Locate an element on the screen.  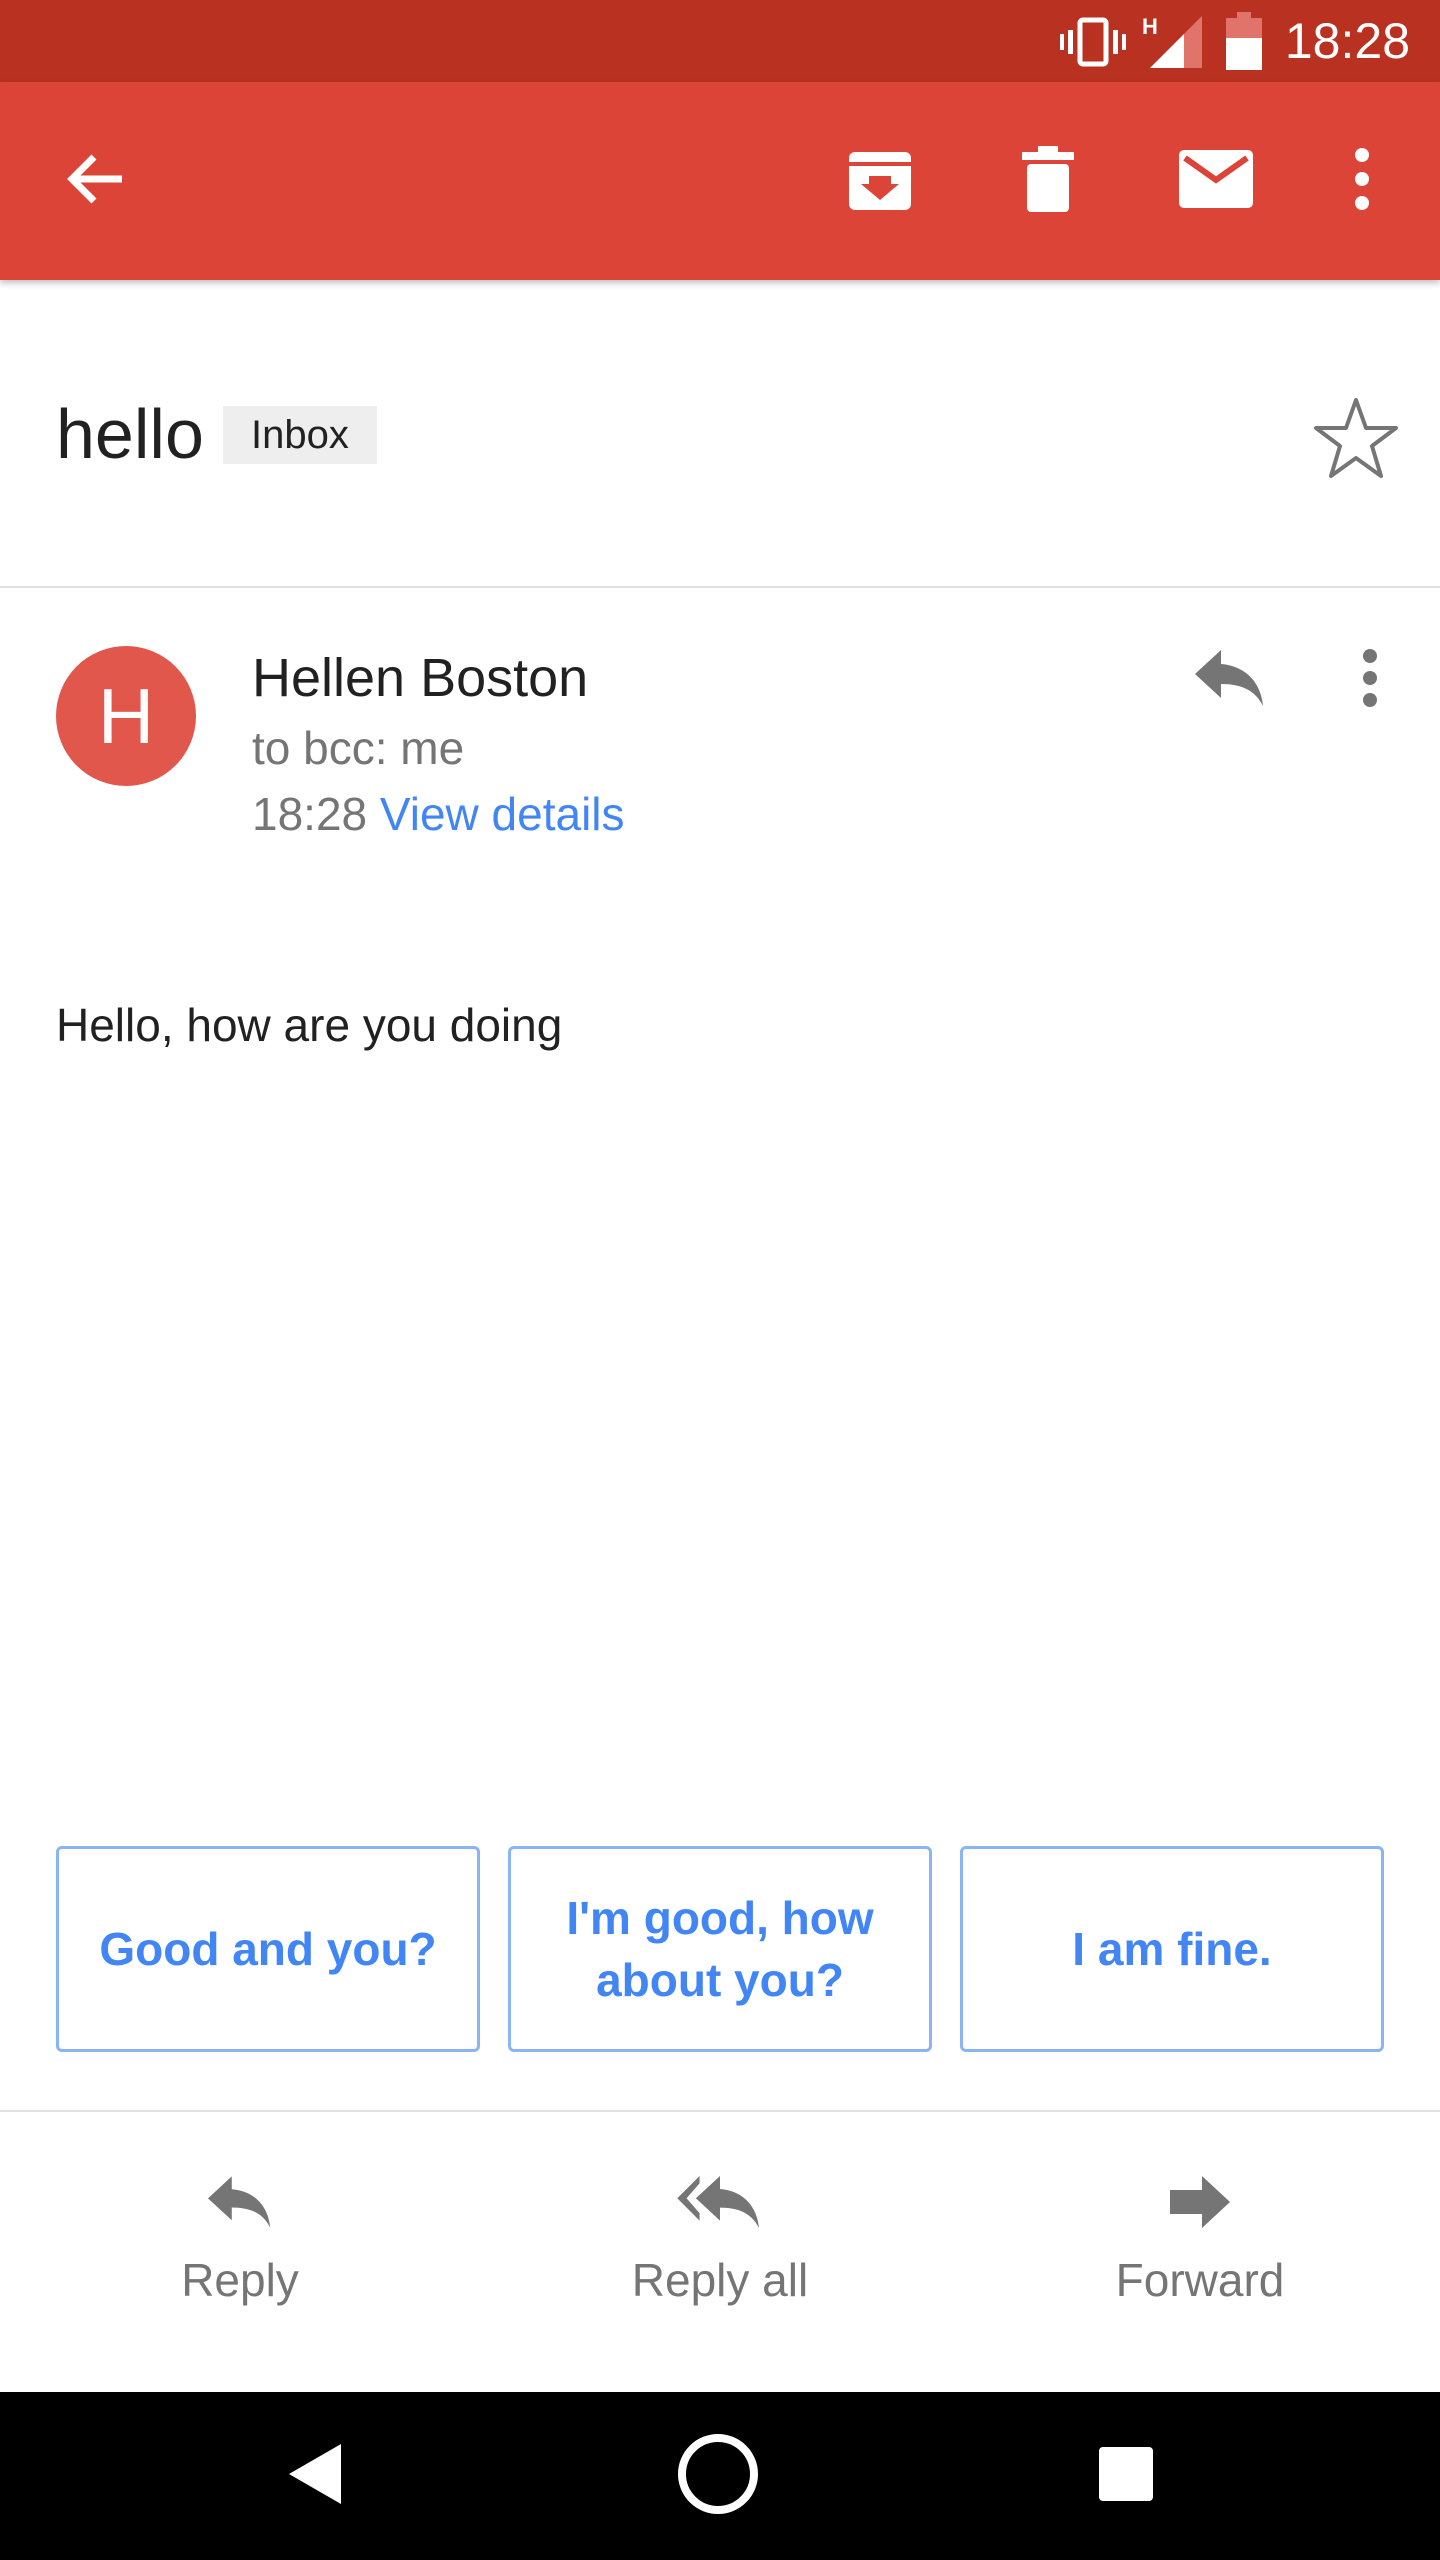
back-button is located at coordinates (96, 181).